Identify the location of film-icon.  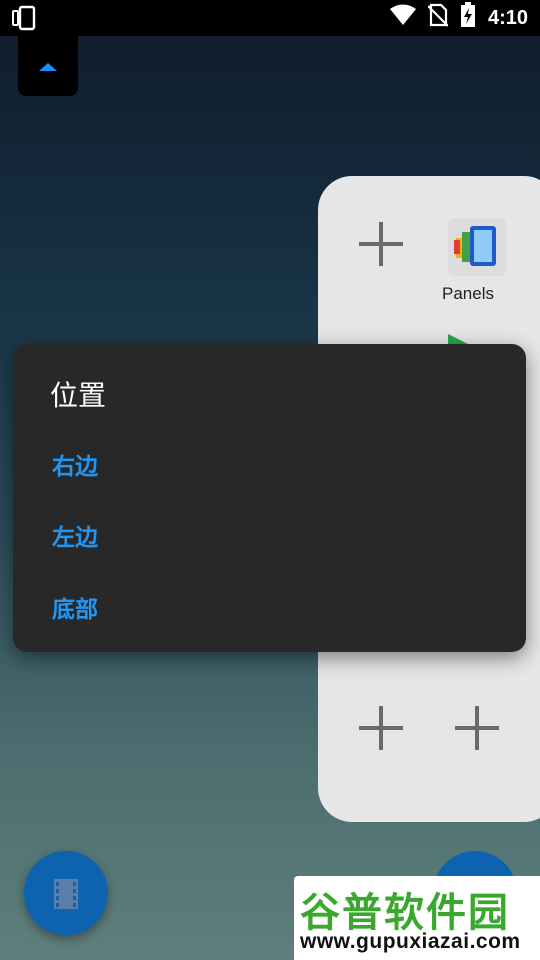
(66, 894).